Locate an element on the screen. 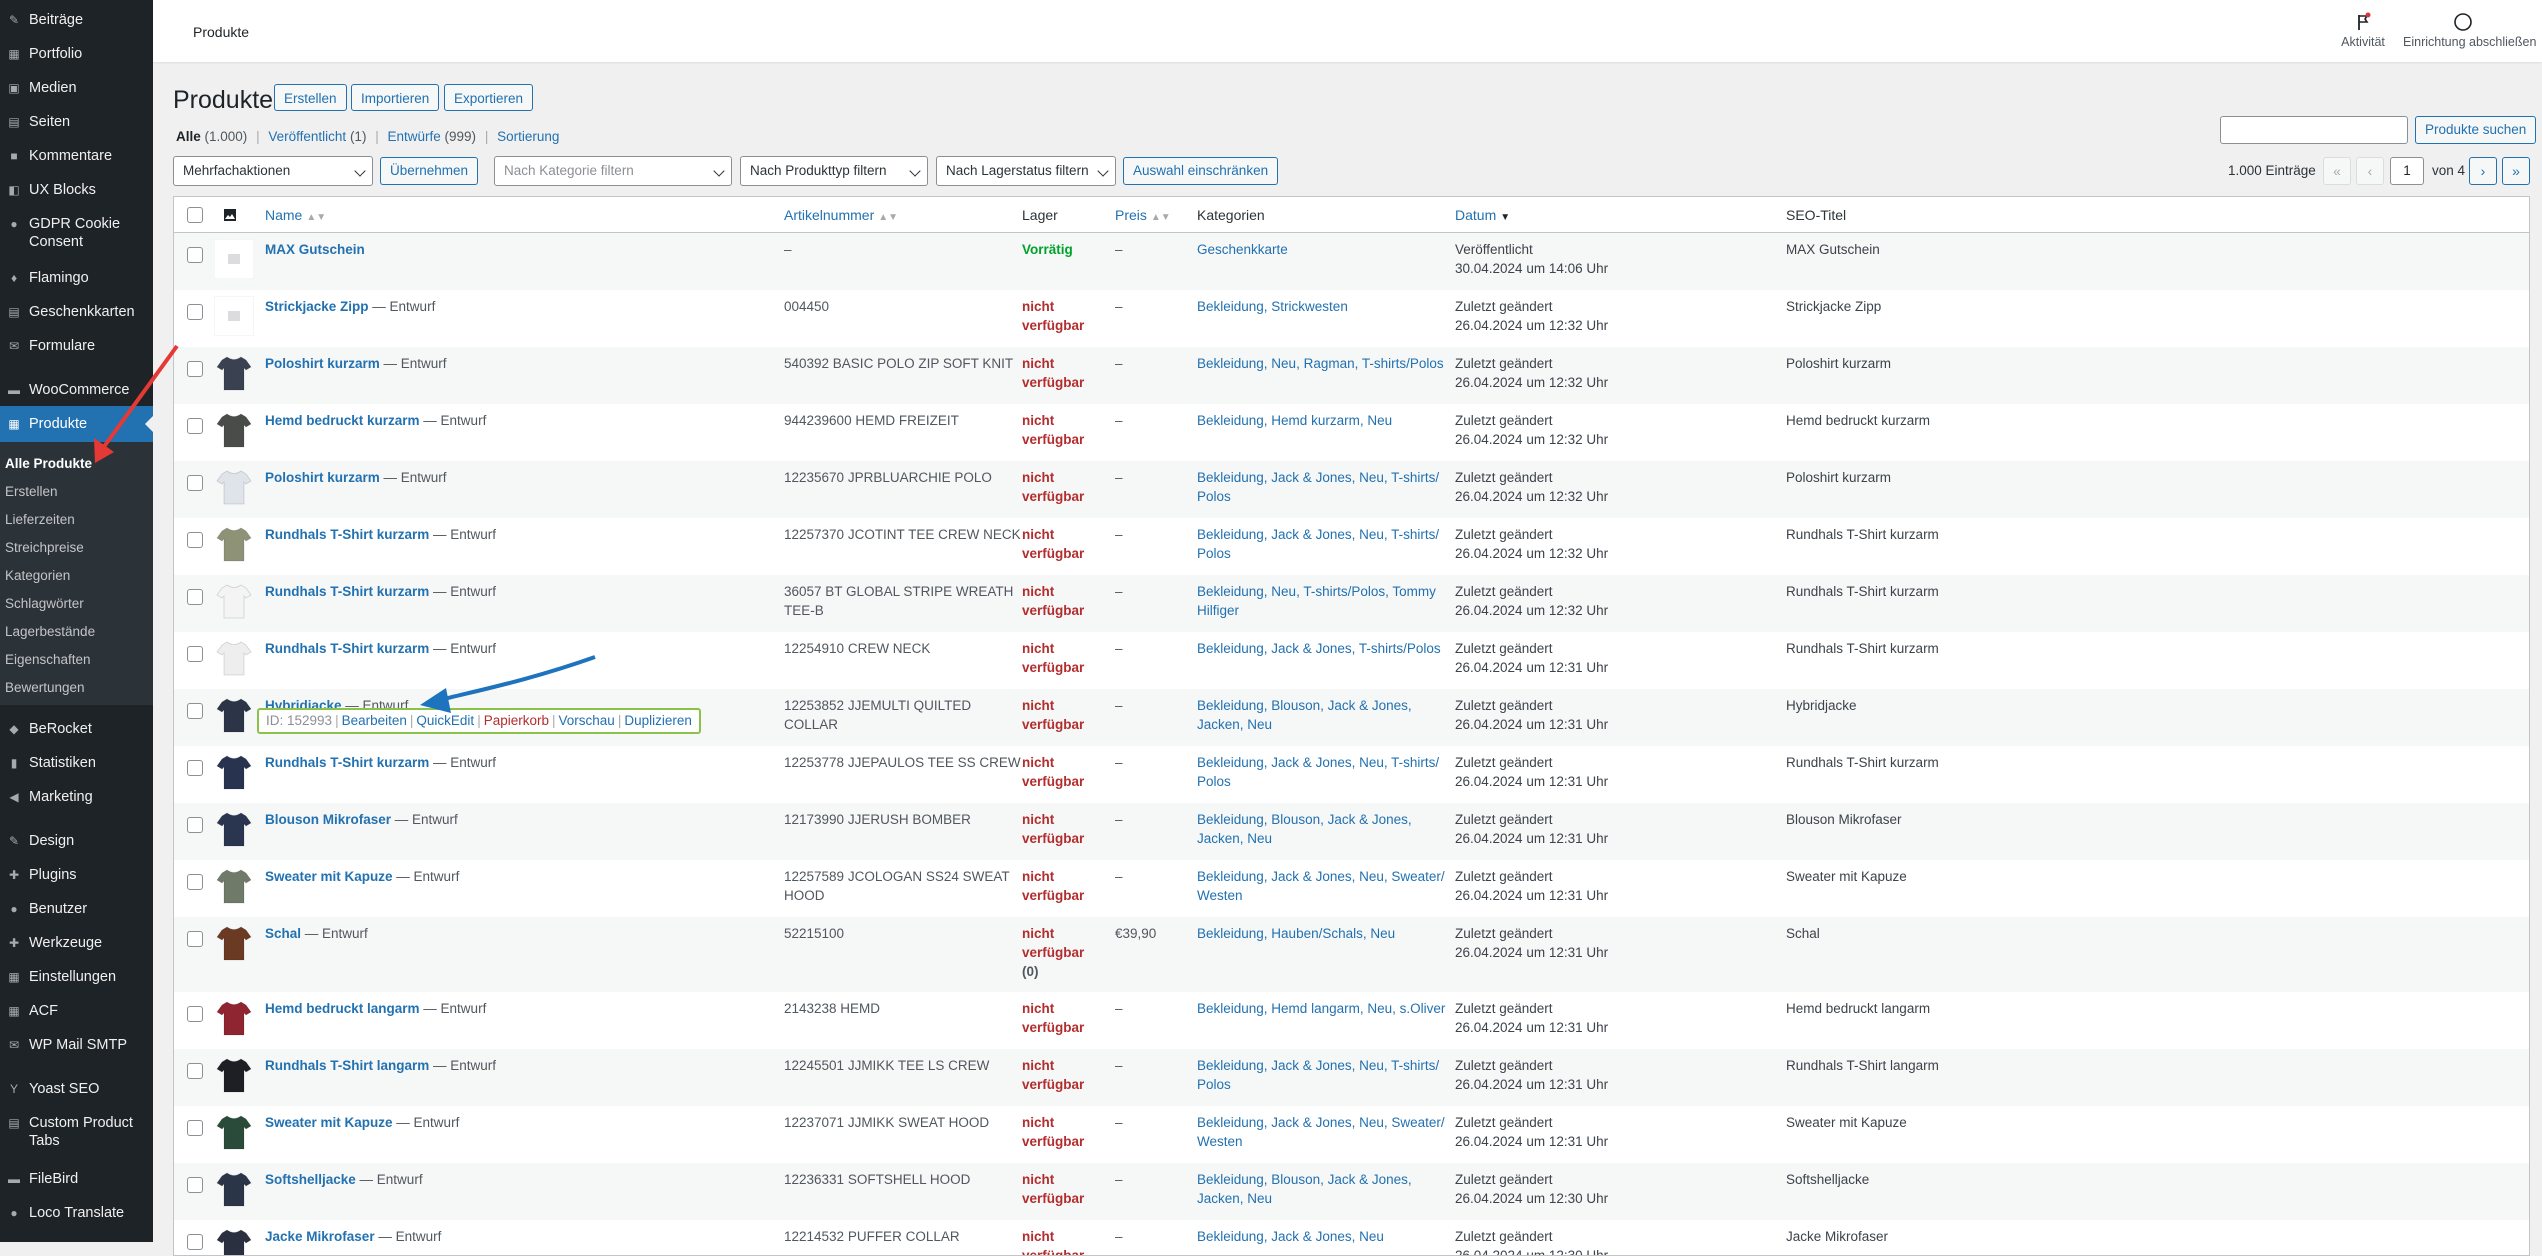  submenu-item-lieferzeiten: Lieferzeiten is located at coordinates (40, 519).